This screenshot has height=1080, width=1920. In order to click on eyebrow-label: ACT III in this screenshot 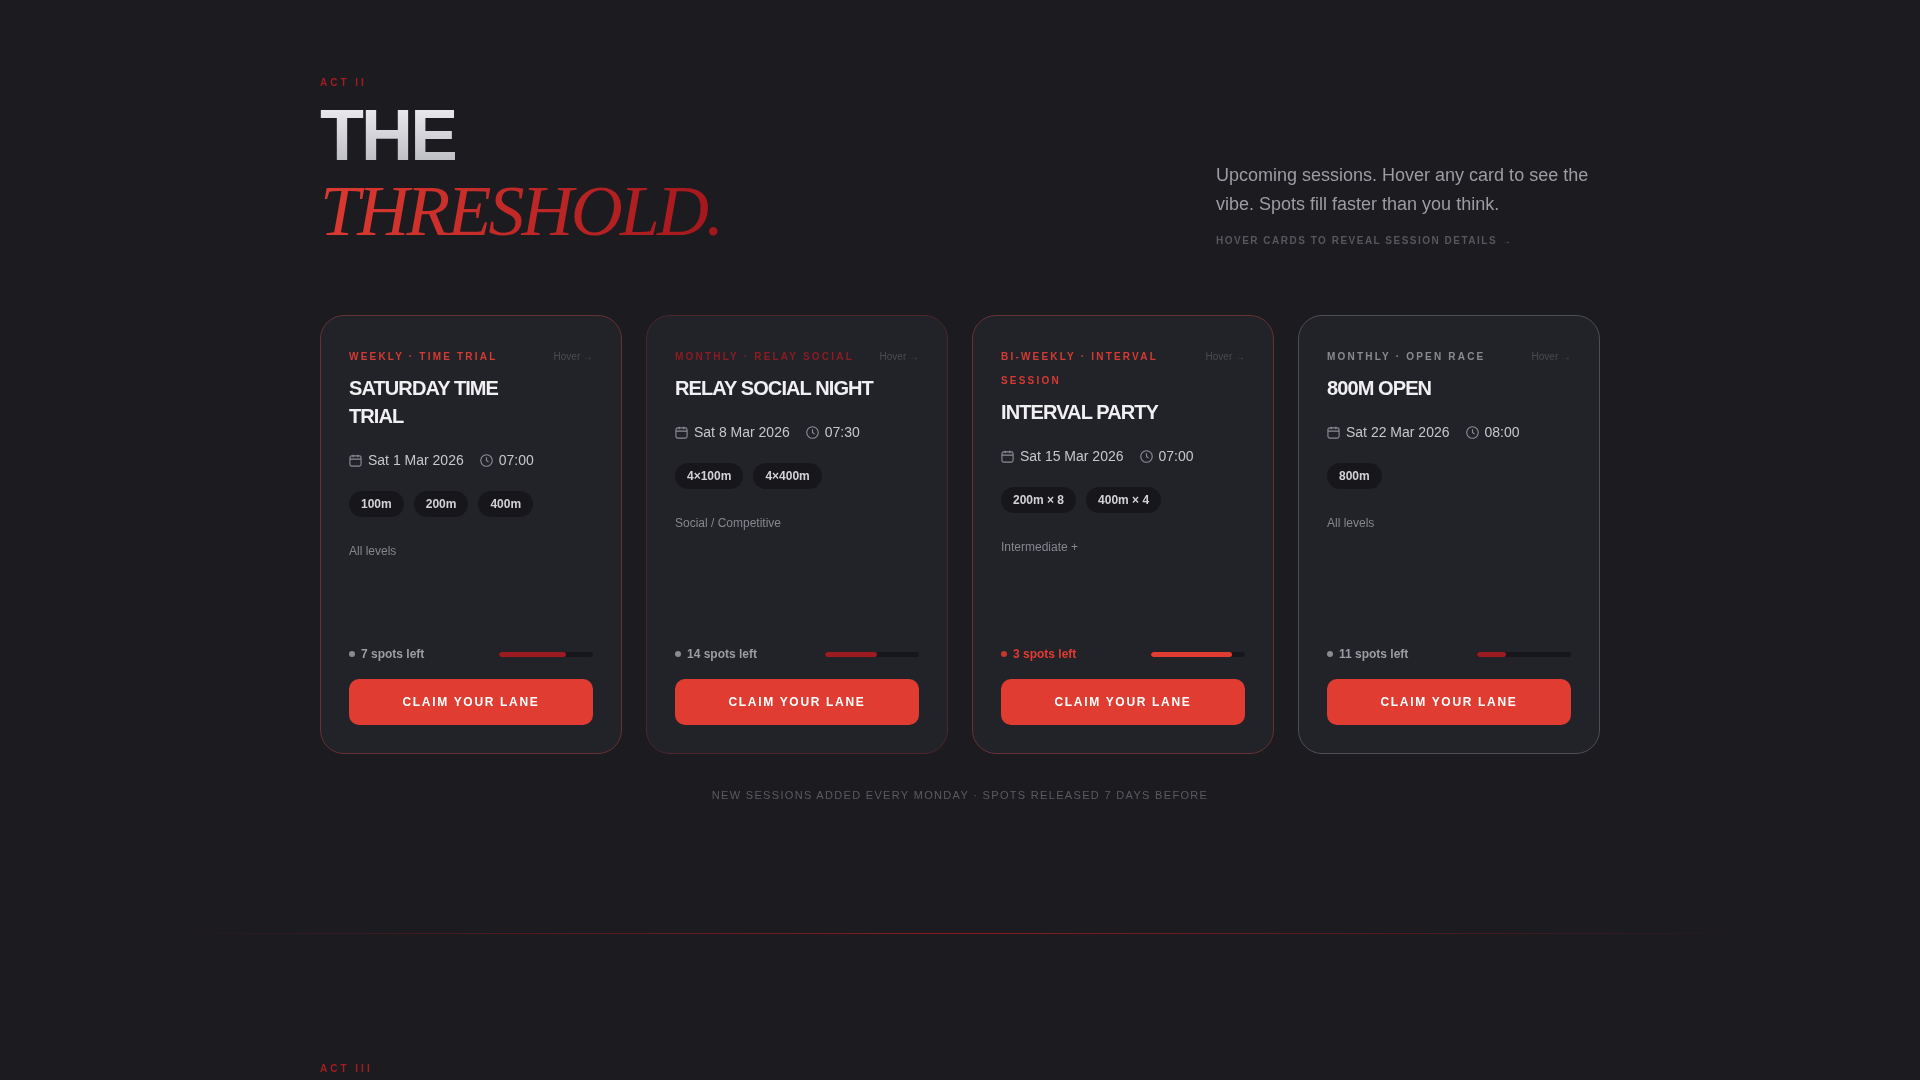, I will do `click(346, 1069)`.